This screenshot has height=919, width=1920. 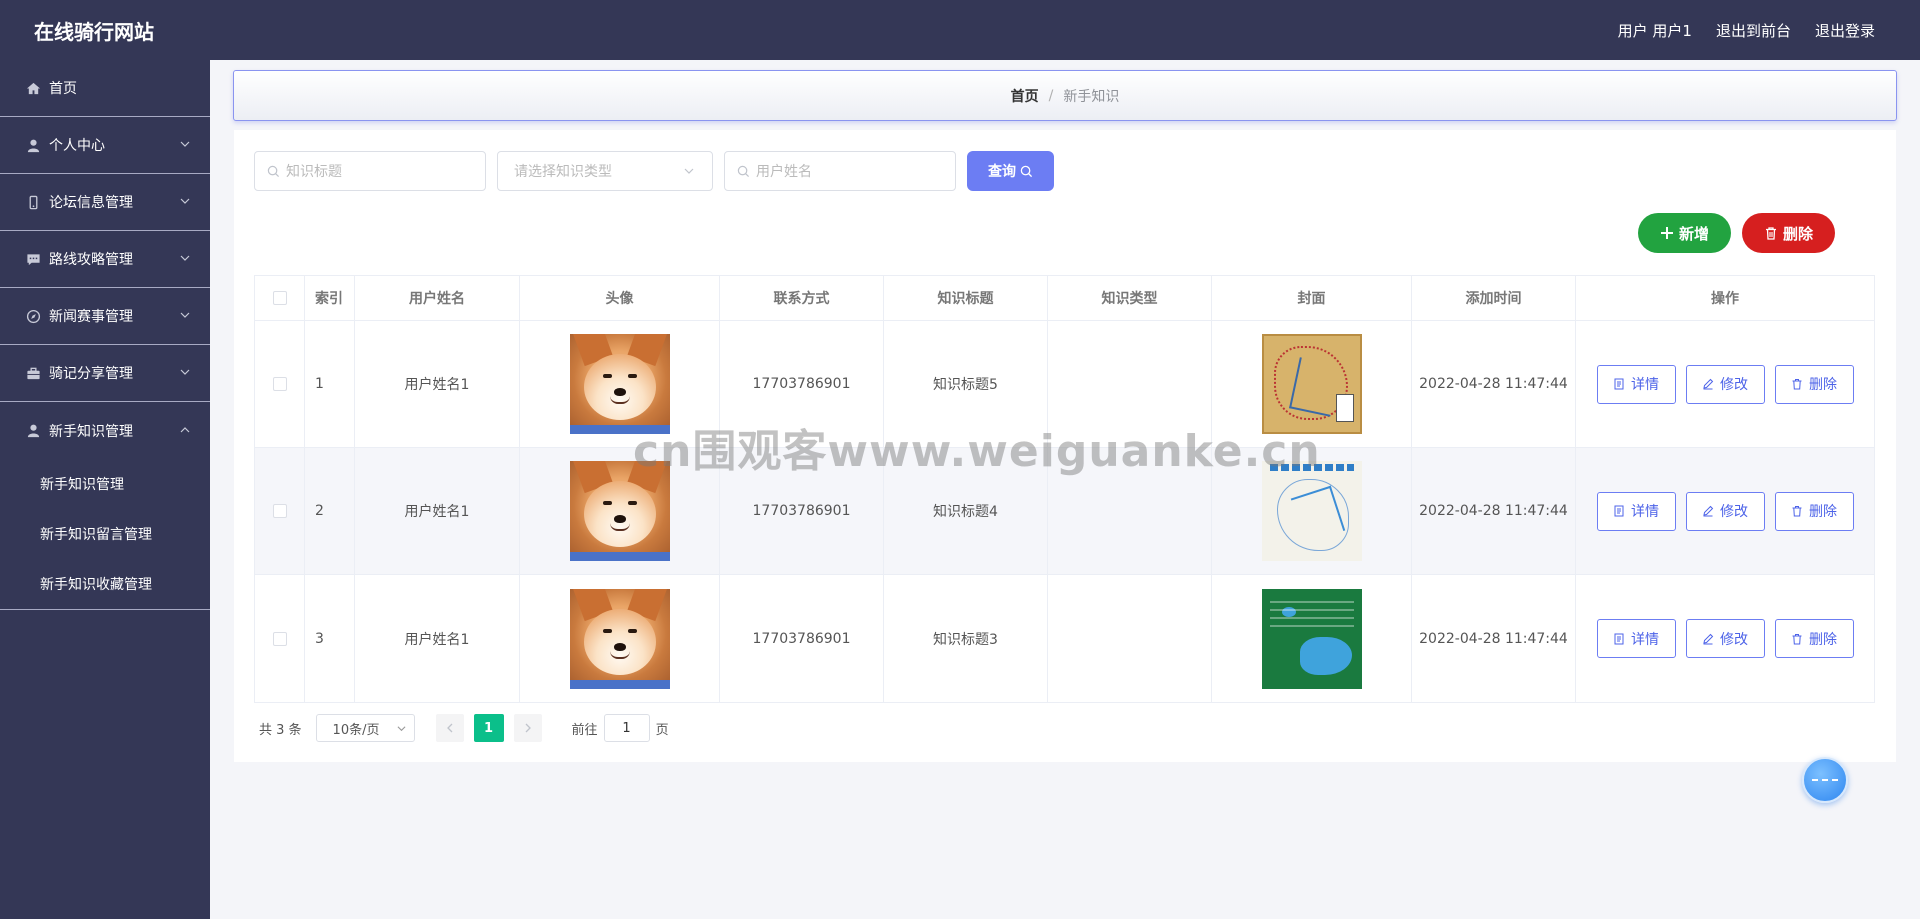 I want to click on prev-page-button, so click(x=449, y=728).